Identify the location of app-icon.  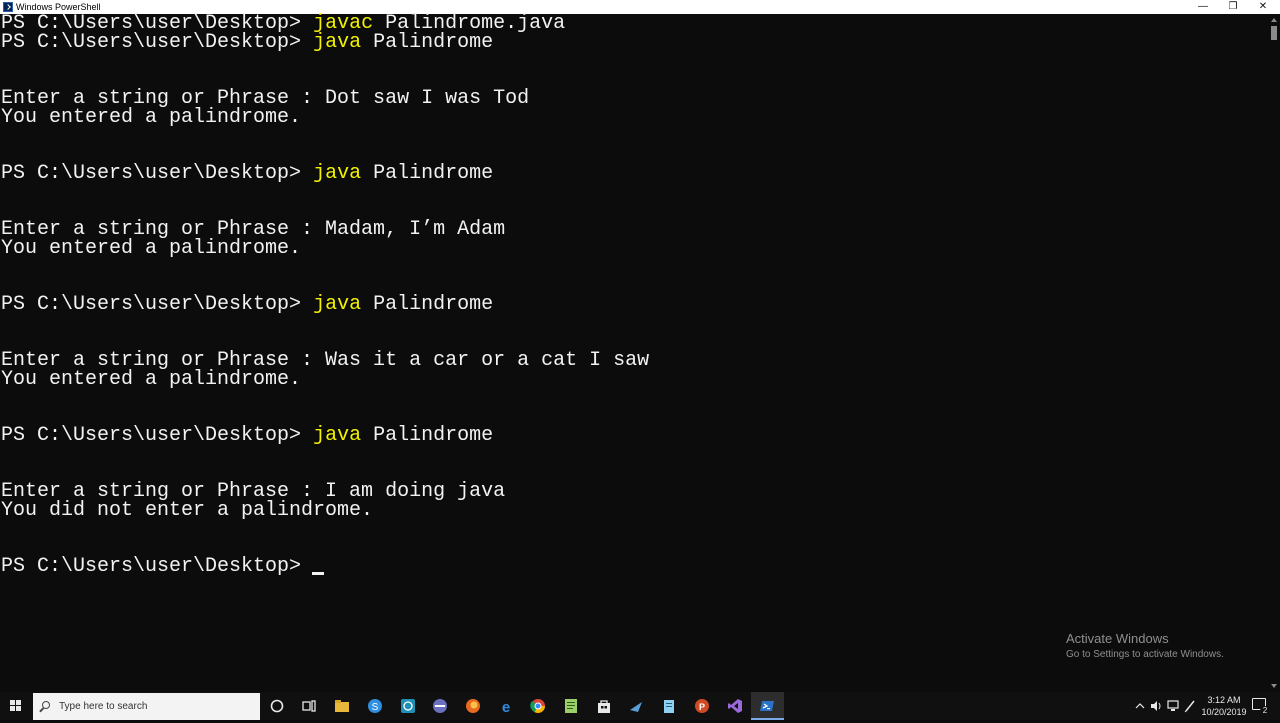
(440, 706).